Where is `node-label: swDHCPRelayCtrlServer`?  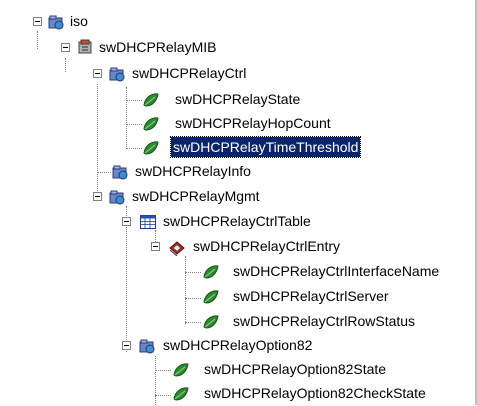
node-label: swDHCPRelayCtrlServer is located at coordinates (311, 296).